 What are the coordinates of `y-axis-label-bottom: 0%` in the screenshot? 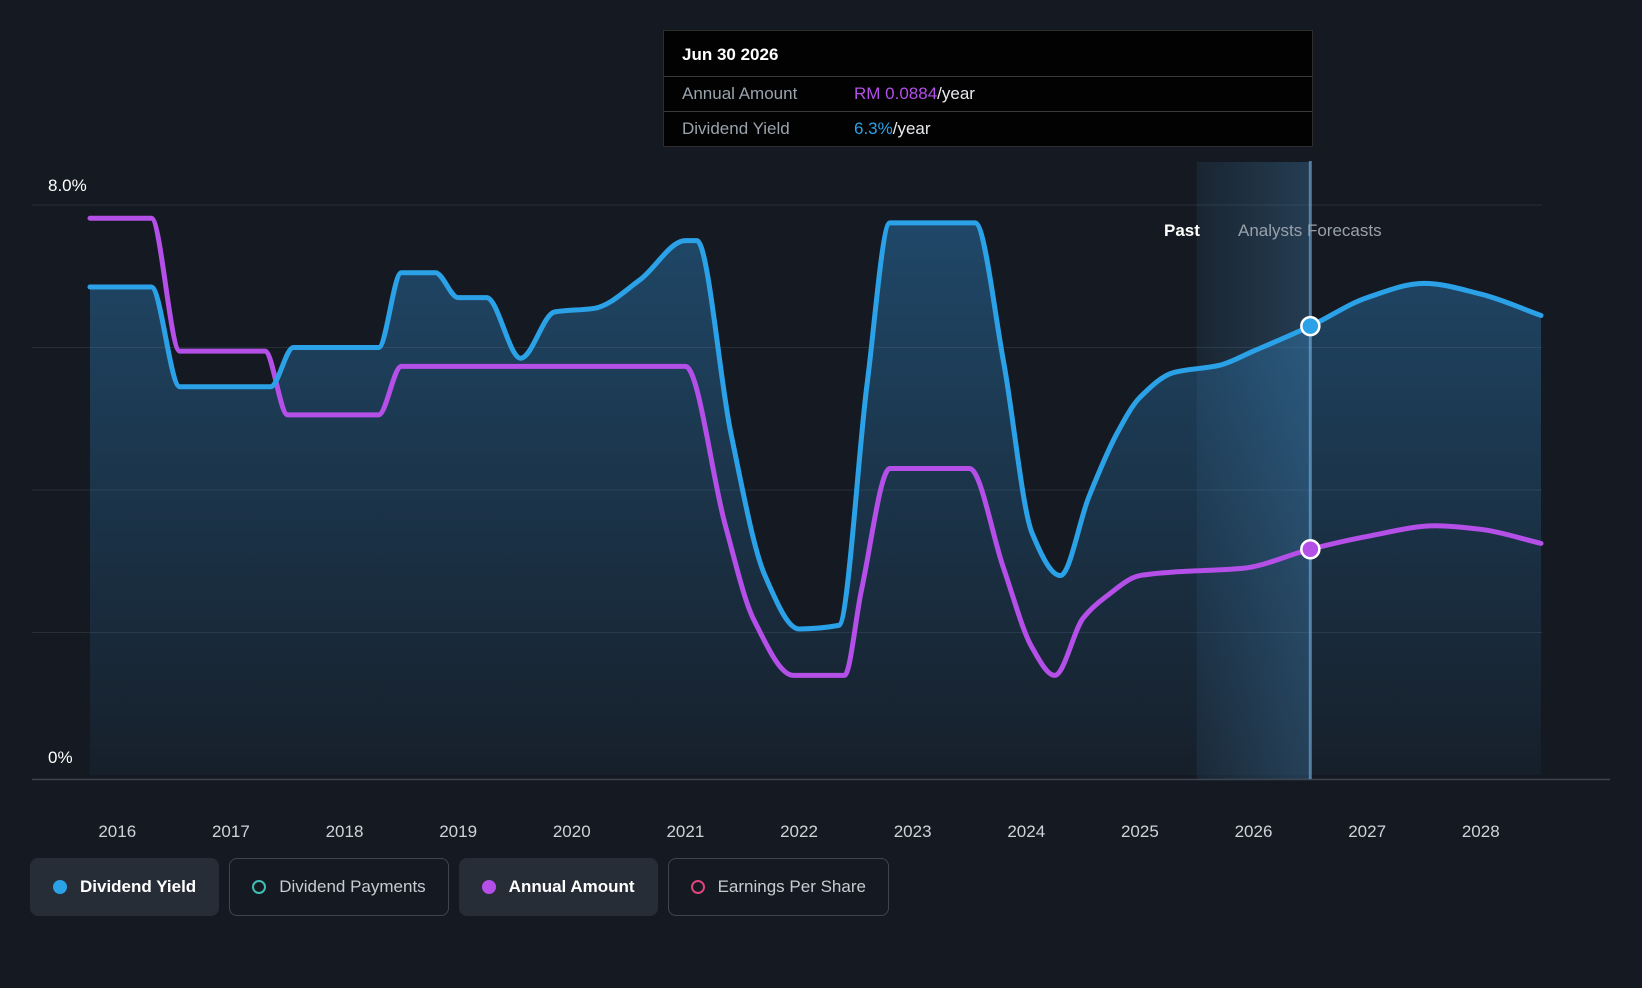 It's located at (60, 757).